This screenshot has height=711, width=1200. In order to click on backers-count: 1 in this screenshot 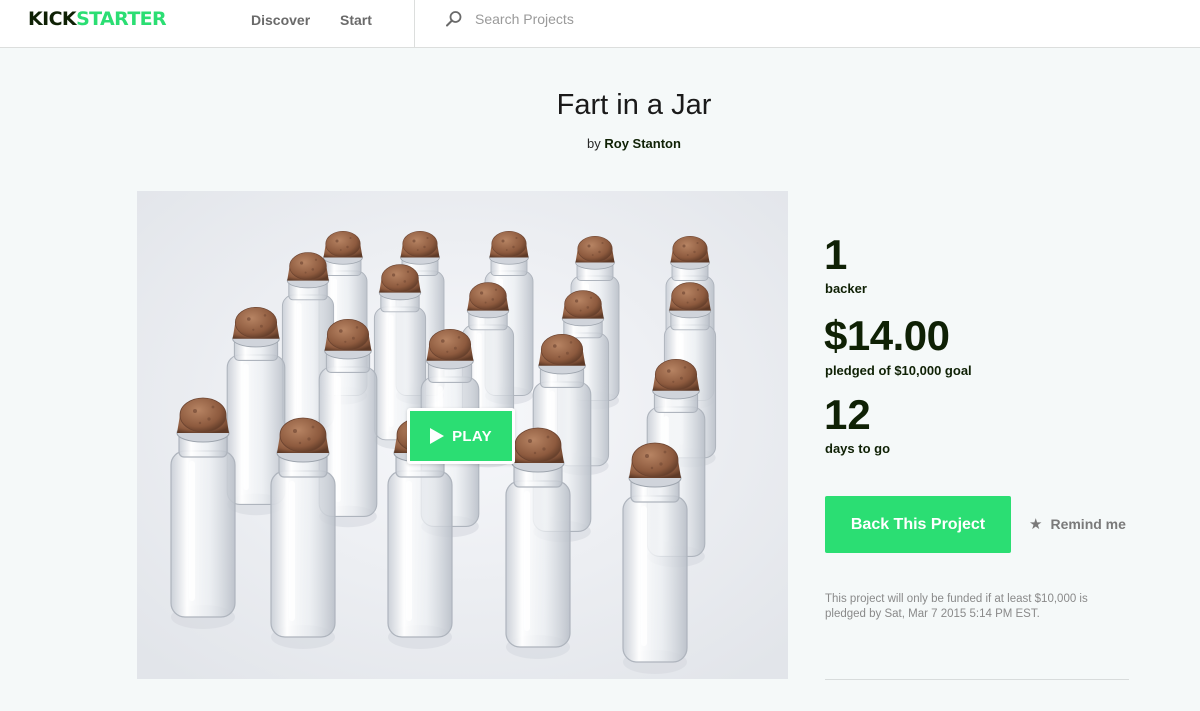, I will do `click(836, 254)`.